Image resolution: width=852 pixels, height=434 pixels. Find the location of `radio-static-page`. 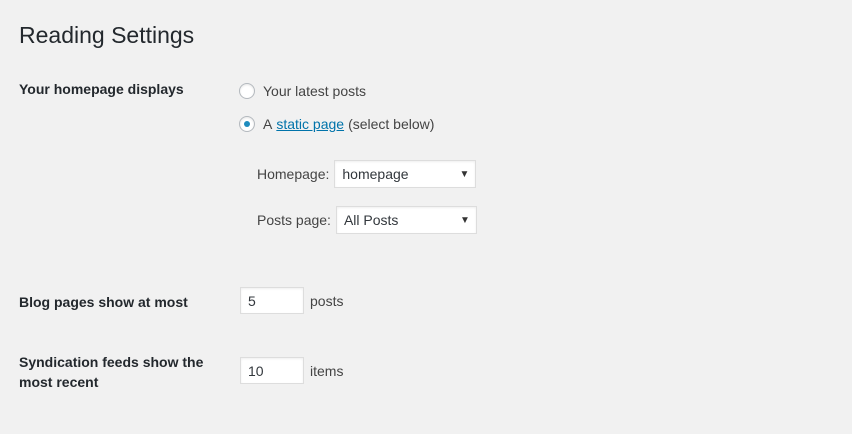

radio-static-page is located at coordinates (247, 124).